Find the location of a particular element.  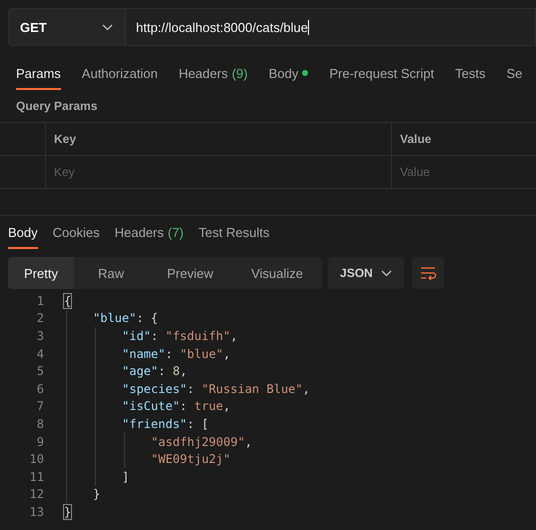

request-tab: Body is located at coordinates (288, 74).